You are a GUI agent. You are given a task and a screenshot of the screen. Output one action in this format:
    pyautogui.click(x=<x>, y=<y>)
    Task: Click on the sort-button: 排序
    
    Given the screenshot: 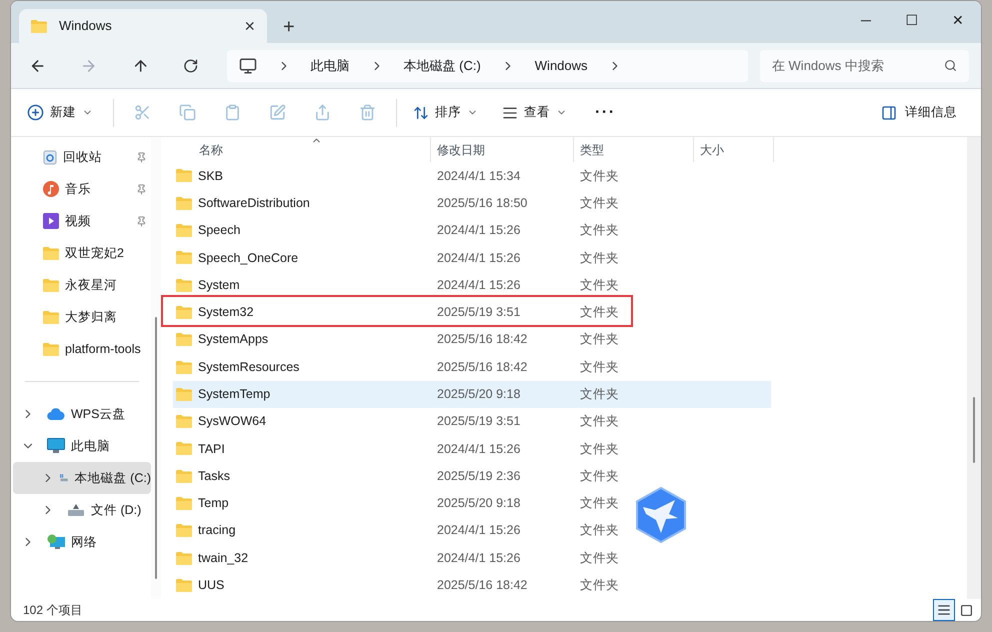 What is the action you would take?
    pyautogui.click(x=445, y=112)
    